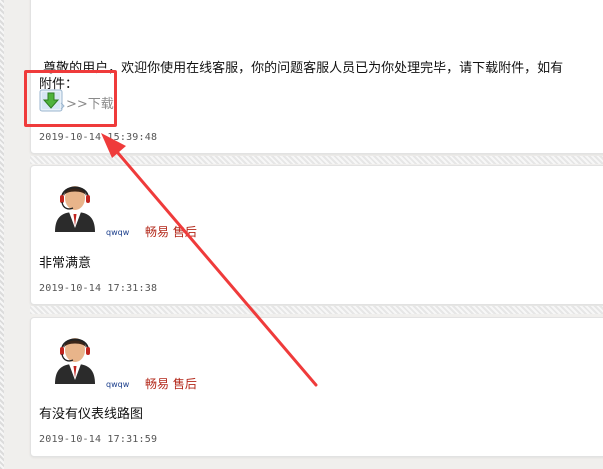 The height and width of the screenshot is (469, 603). What do you see at coordinates (65, 263) in the screenshot?
I see `comment-text: 非常满意` at bounding box center [65, 263].